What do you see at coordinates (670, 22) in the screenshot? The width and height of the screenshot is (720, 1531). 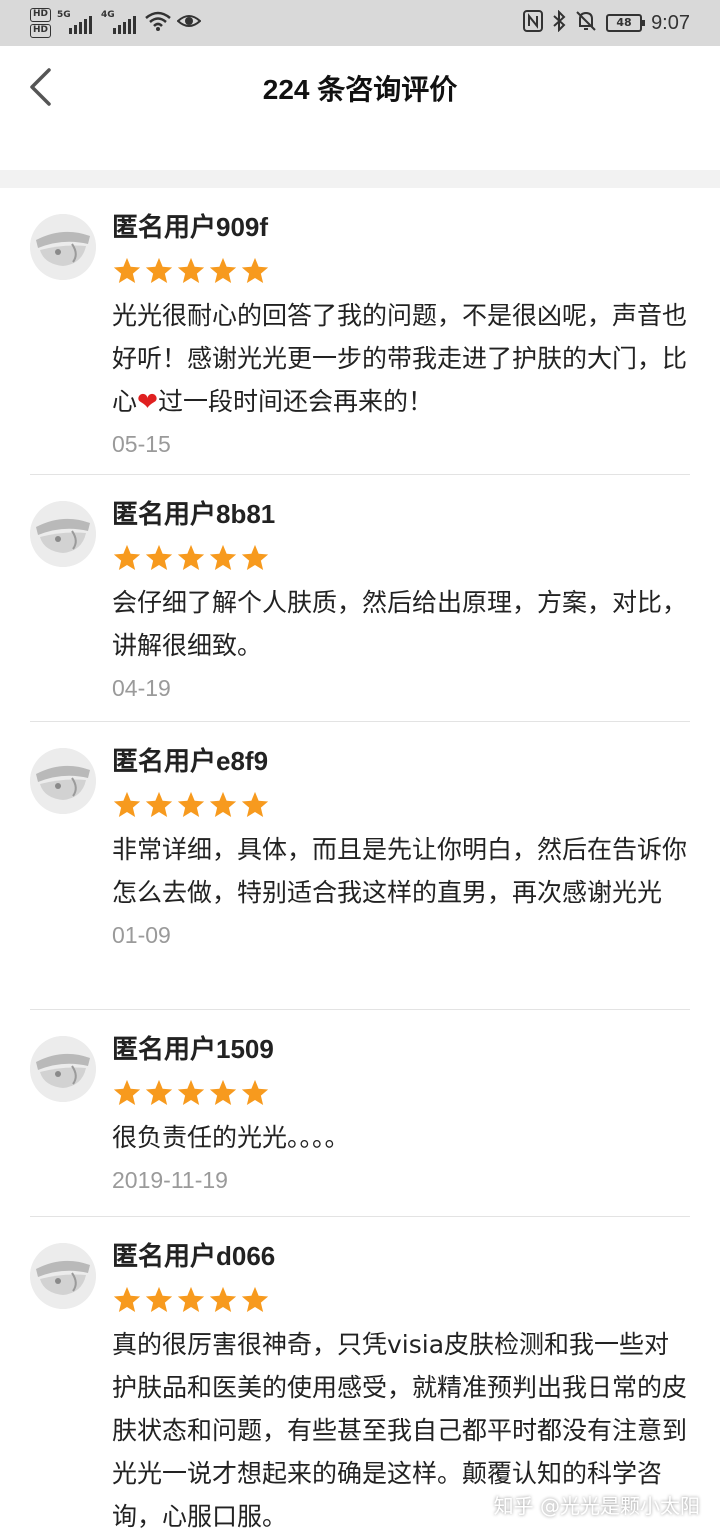 I see `clock: 9:07` at bounding box center [670, 22].